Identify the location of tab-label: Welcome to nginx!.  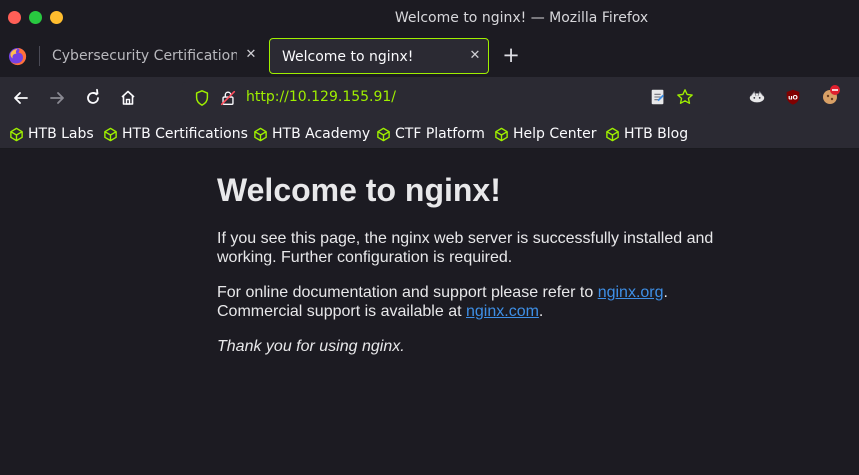
(348, 57).